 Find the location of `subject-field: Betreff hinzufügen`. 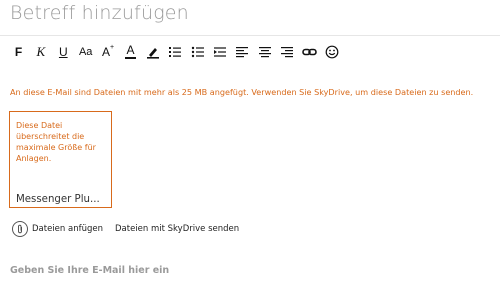

subject-field: Betreff hinzufügen is located at coordinates (99, 13).